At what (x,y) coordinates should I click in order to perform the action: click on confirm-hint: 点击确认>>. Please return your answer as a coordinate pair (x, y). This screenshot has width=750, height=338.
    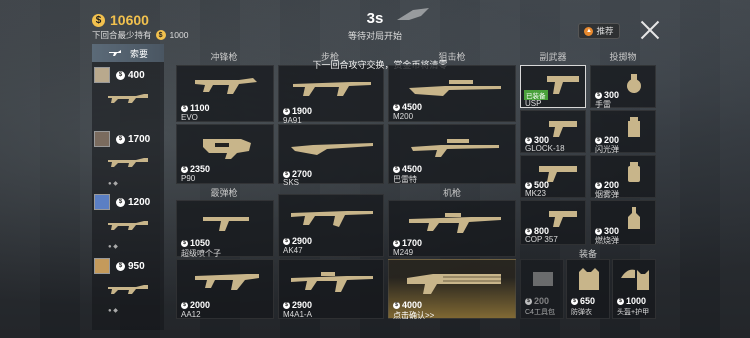
    Looking at the image, I should click on (414, 315).